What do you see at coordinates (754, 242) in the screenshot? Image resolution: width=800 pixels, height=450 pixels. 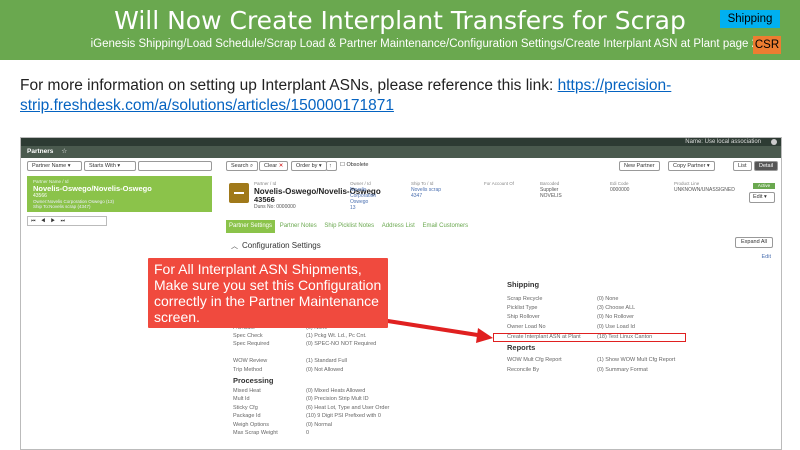 I see `expand-all-button: Expand All` at bounding box center [754, 242].